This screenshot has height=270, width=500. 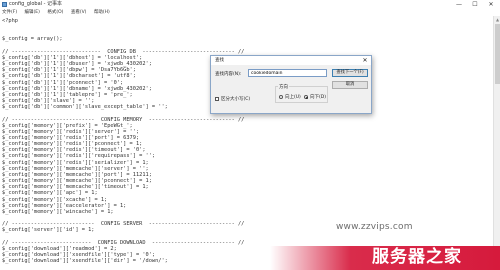 What do you see at coordinates (79, 12) in the screenshot?
I see `menu-view: 查看(V)` at bounding box center [79, 12].